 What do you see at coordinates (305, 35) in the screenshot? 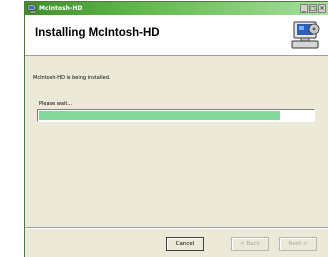
I see `computer-installer-icon` at bounding box center [305, 35].